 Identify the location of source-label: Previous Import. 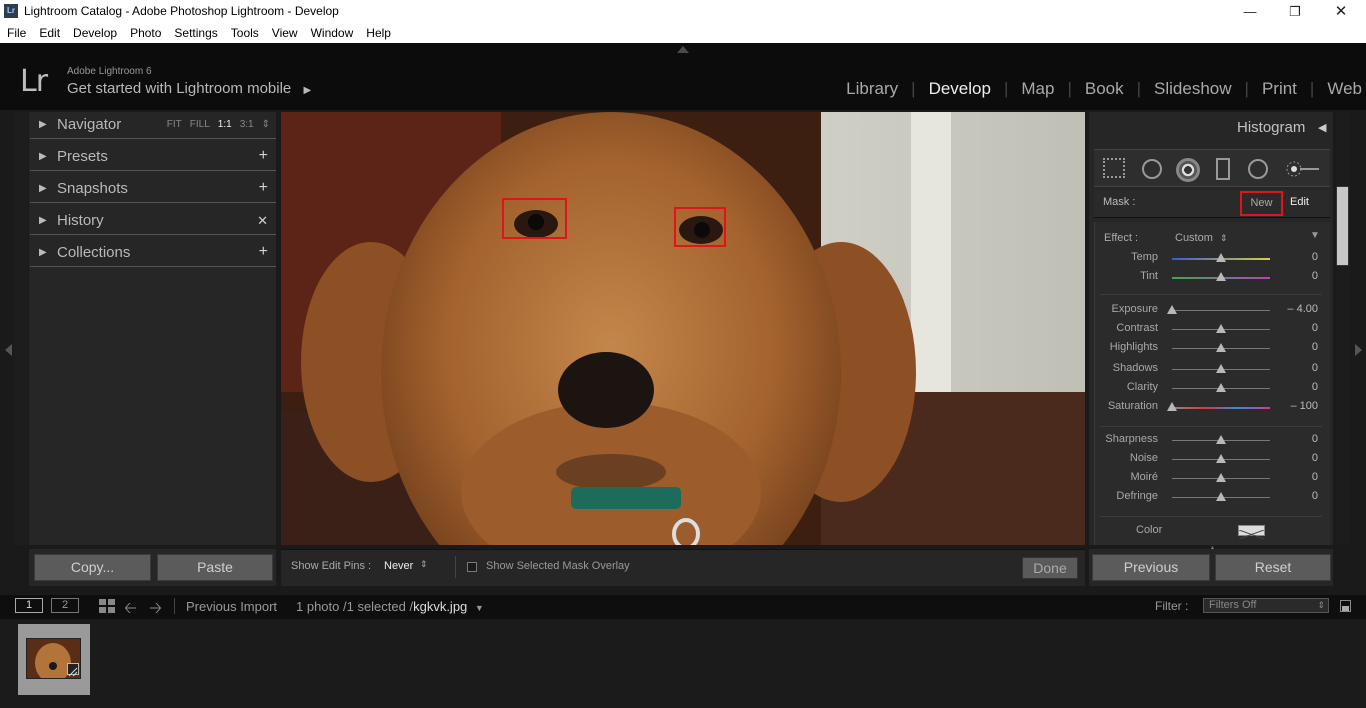
(231, 606).